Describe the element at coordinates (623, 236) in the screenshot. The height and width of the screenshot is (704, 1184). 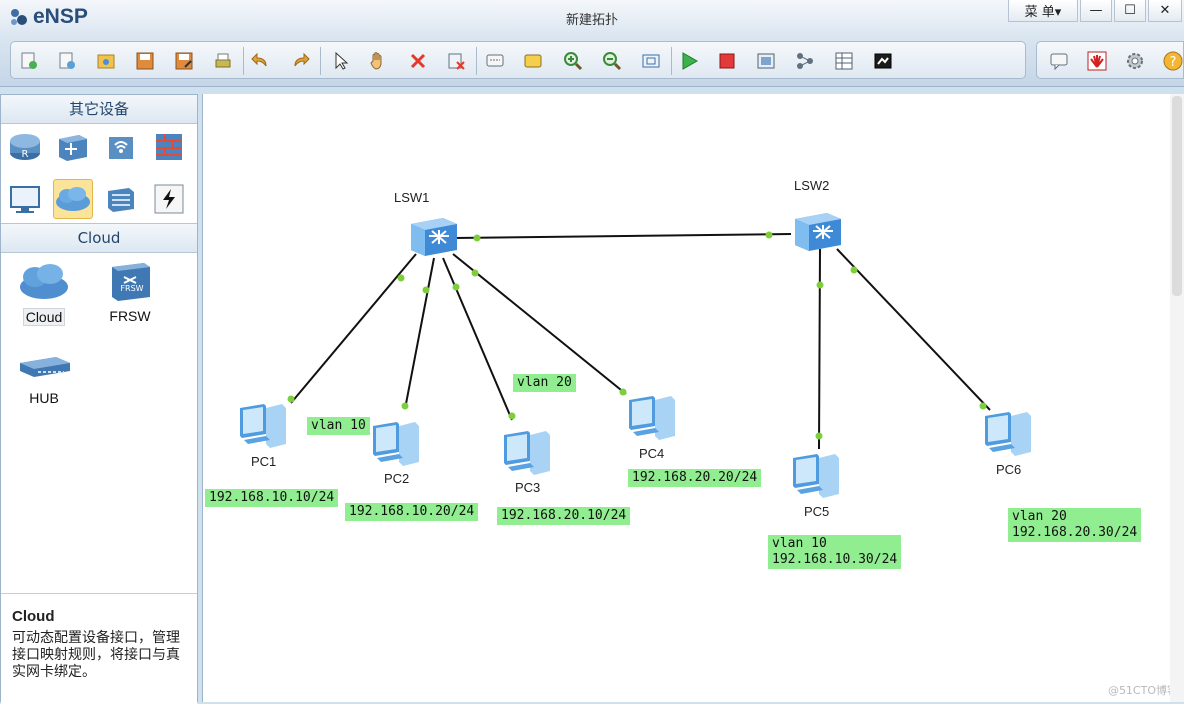
I see `link-lsw1-lsw2` at that location.